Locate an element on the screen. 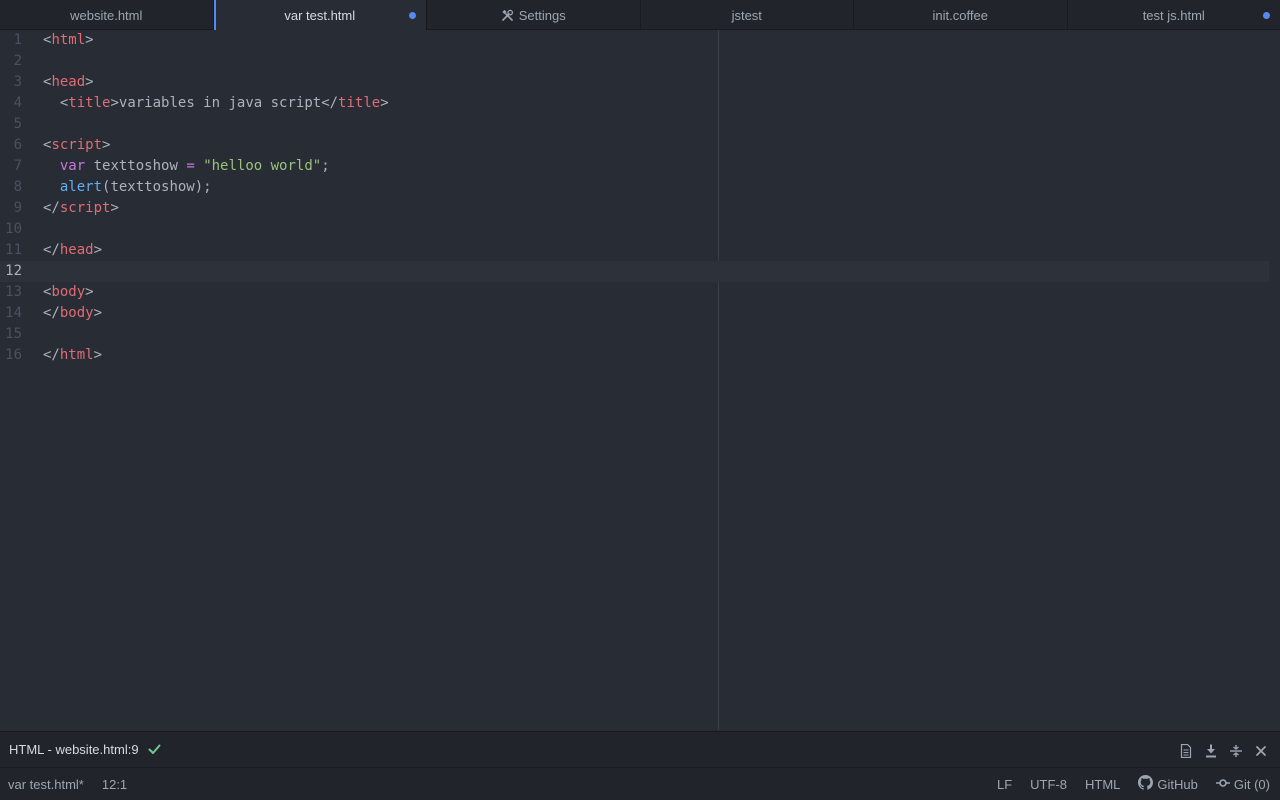 The width and height of the screenshot is (1280, 800). status-github: GitHub is located at coordinates (1168, 784).